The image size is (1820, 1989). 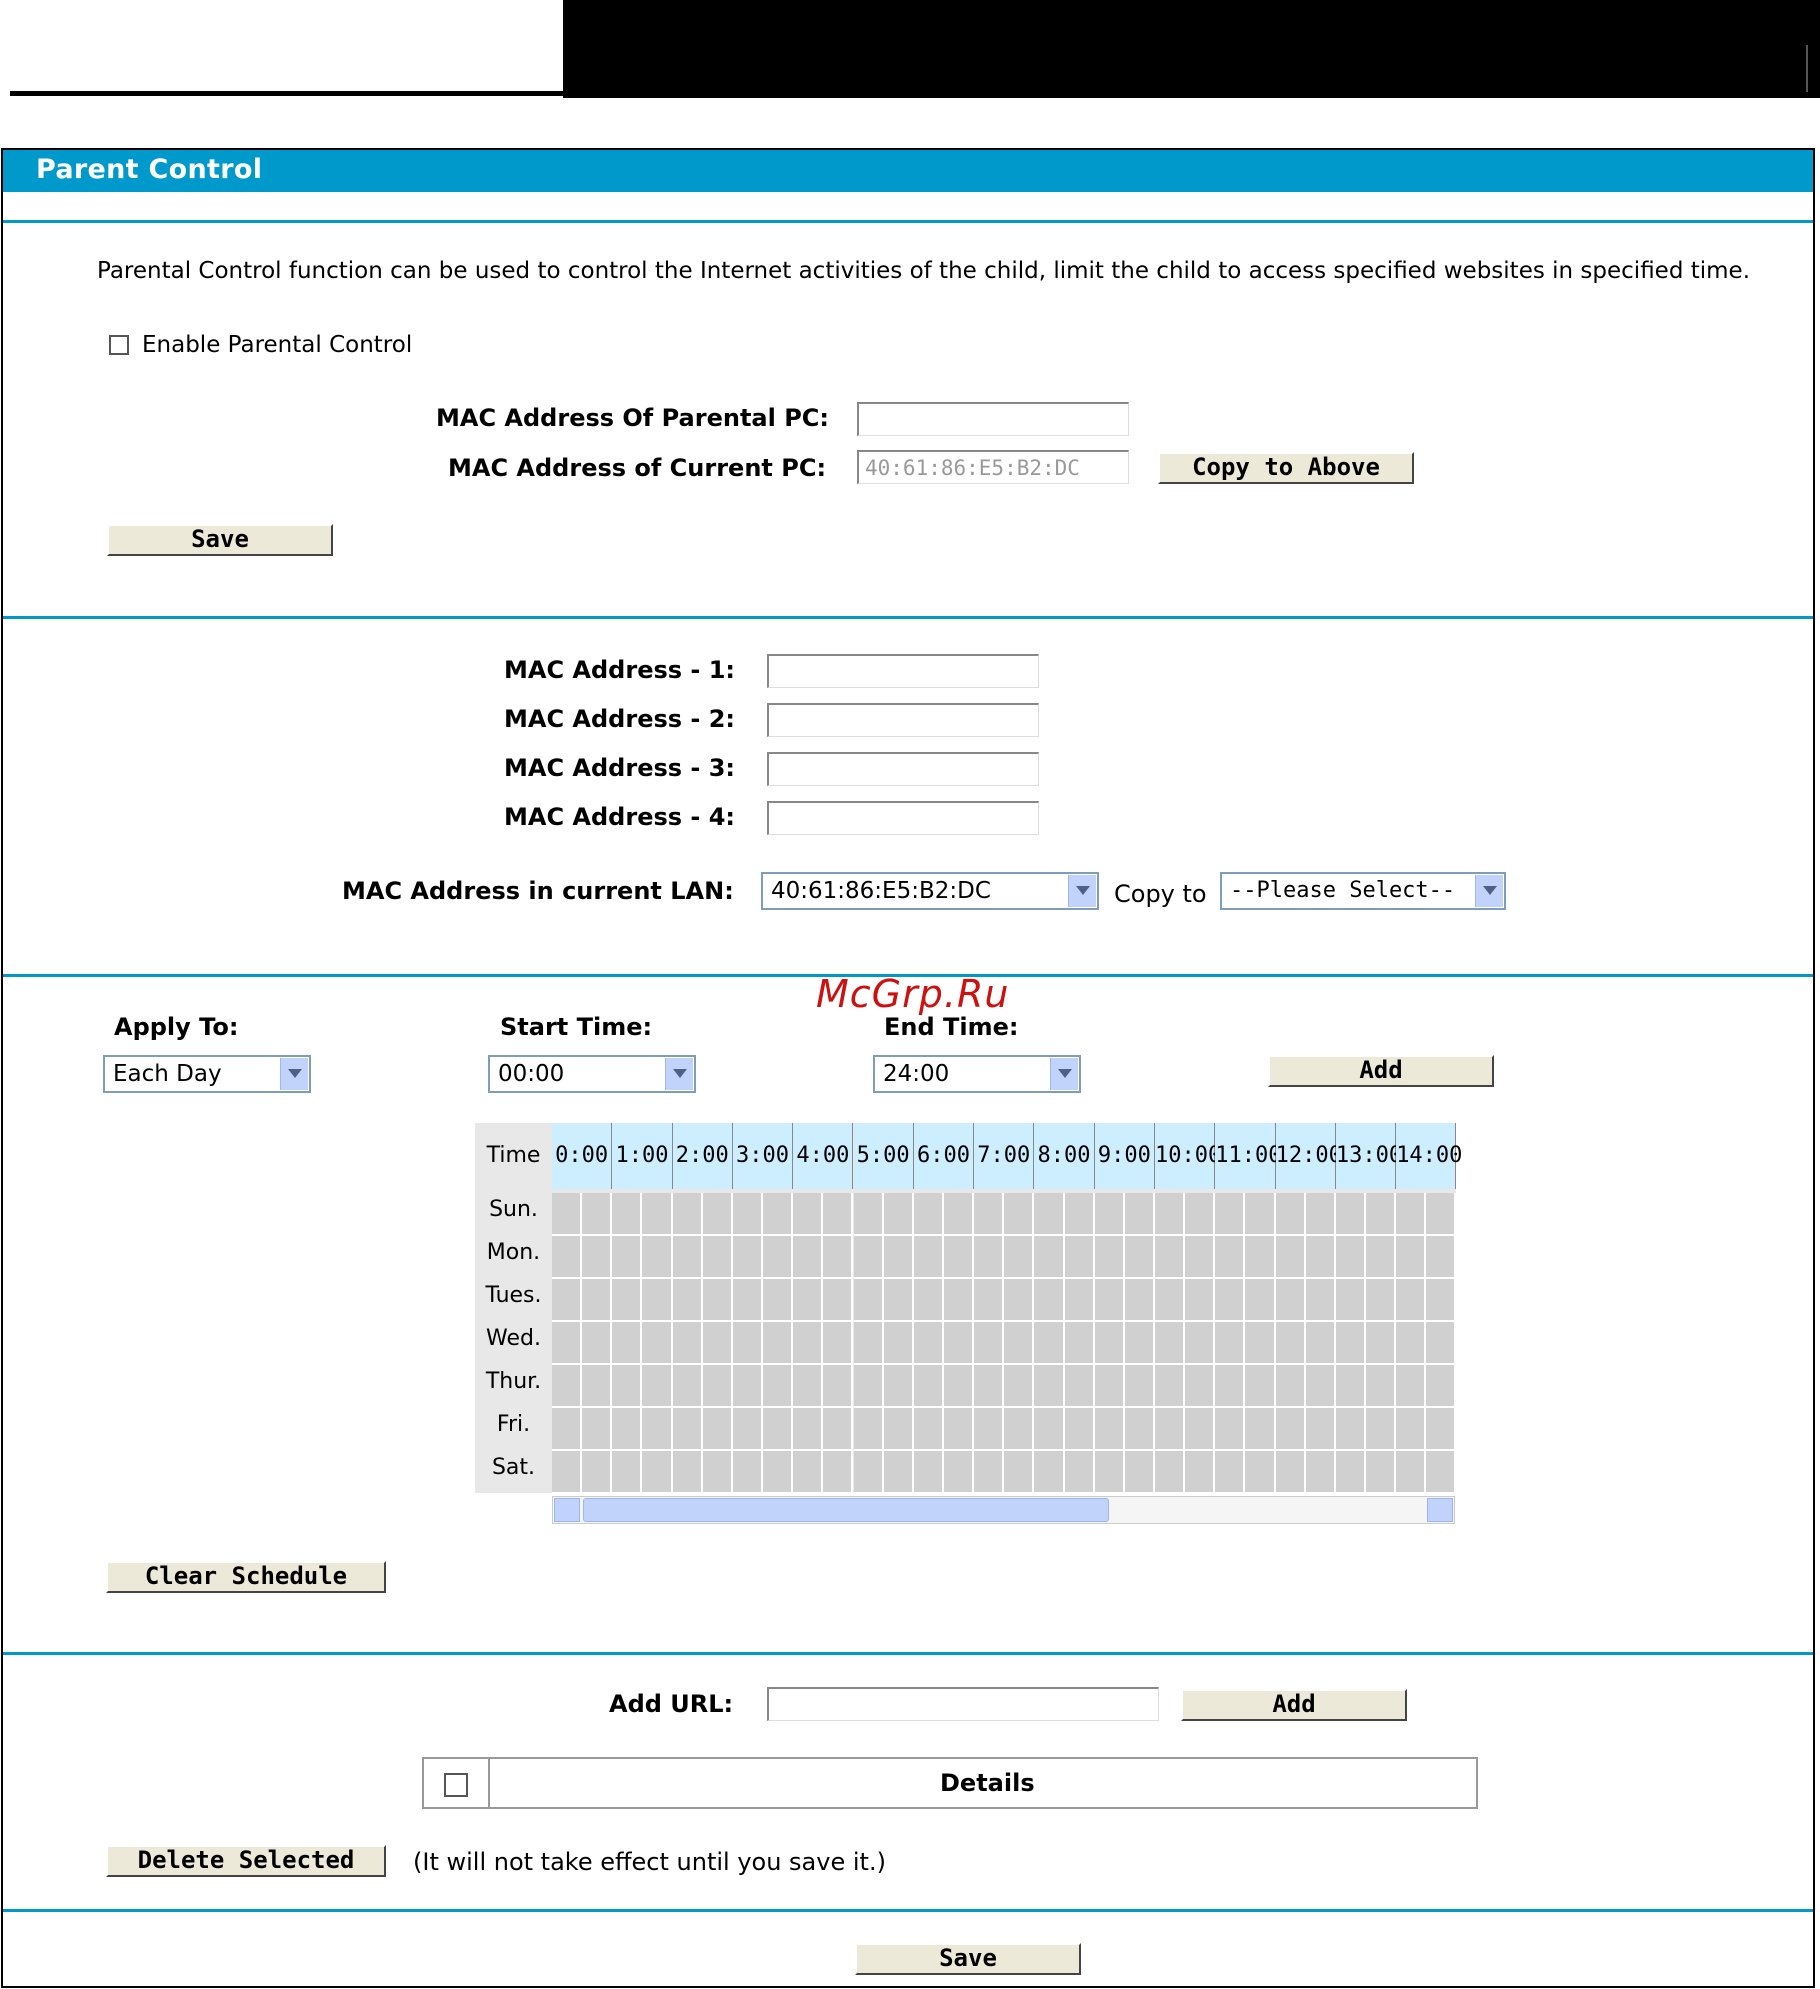 What do you see at coordinates (846, 1510) in the screenshot?
I see `scroll-thumb` at bounding box center [846, 1510].